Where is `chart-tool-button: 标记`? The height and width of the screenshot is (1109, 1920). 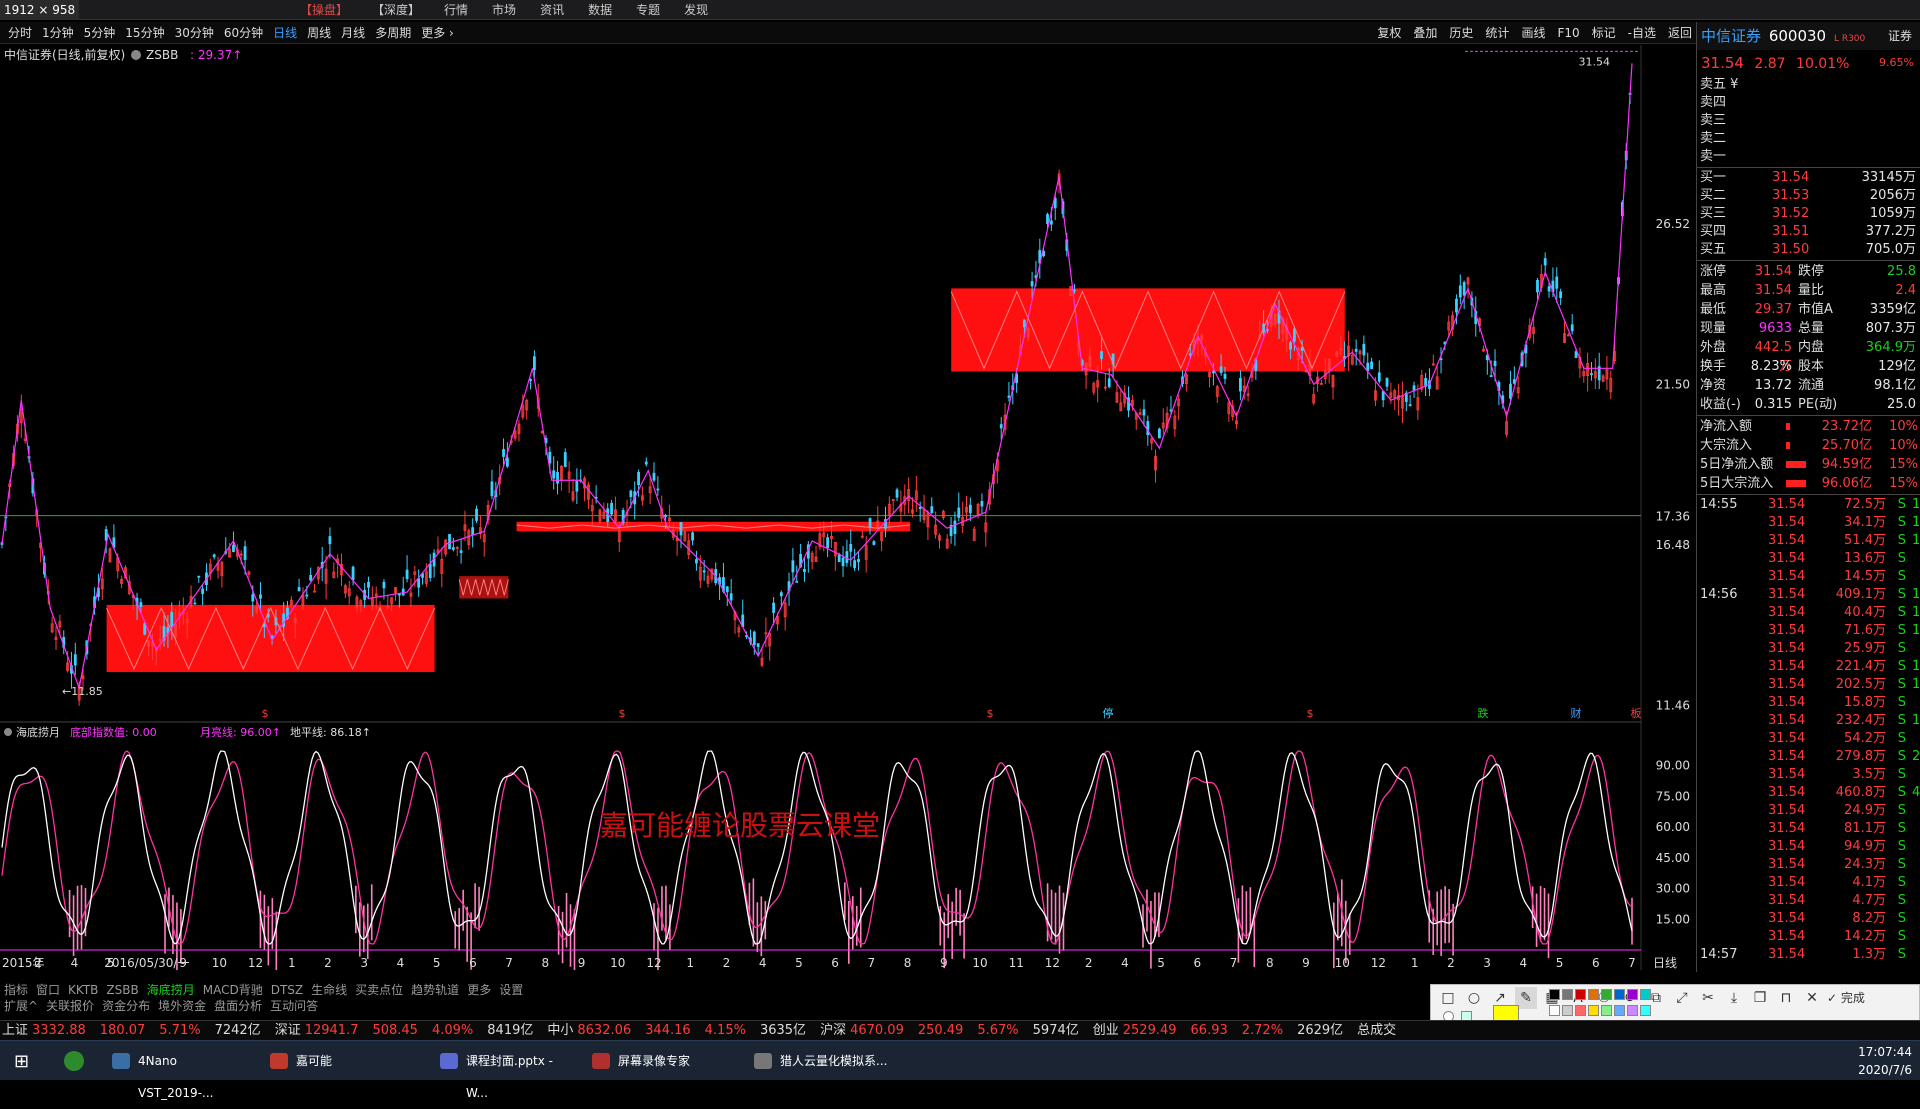 chart-tool-button: 标记 is located at coordinates (1604, 33).